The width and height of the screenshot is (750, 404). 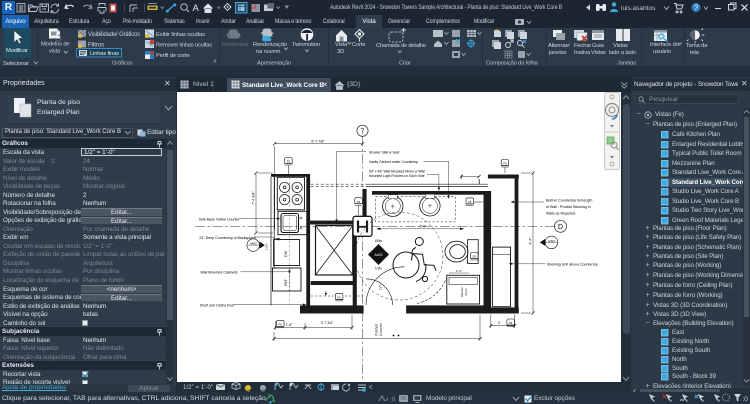 What do you see at coordinates (180, 35) in the screenshot?
I see `svg-text: Exibir linhas ocultas` at bounding box center [180, 35].